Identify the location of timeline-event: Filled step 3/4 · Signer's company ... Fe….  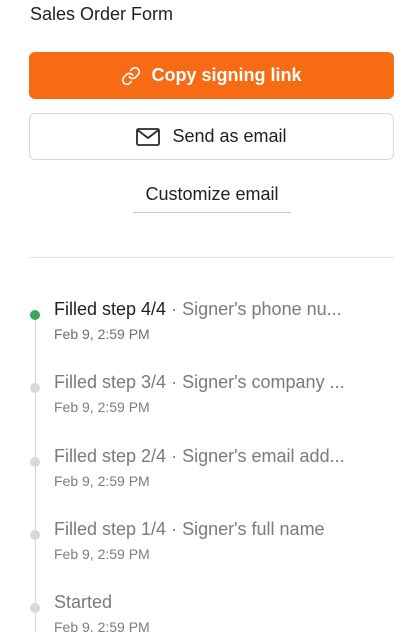
(208, 400).